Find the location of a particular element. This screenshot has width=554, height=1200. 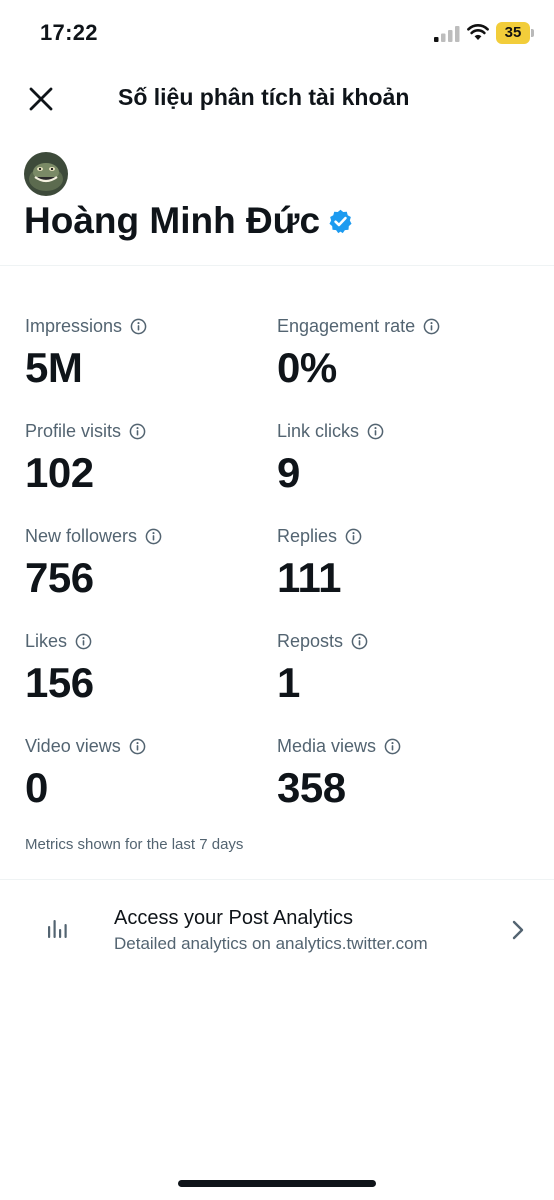

metric-label: Profile visits is located at coordinates (73, 430).